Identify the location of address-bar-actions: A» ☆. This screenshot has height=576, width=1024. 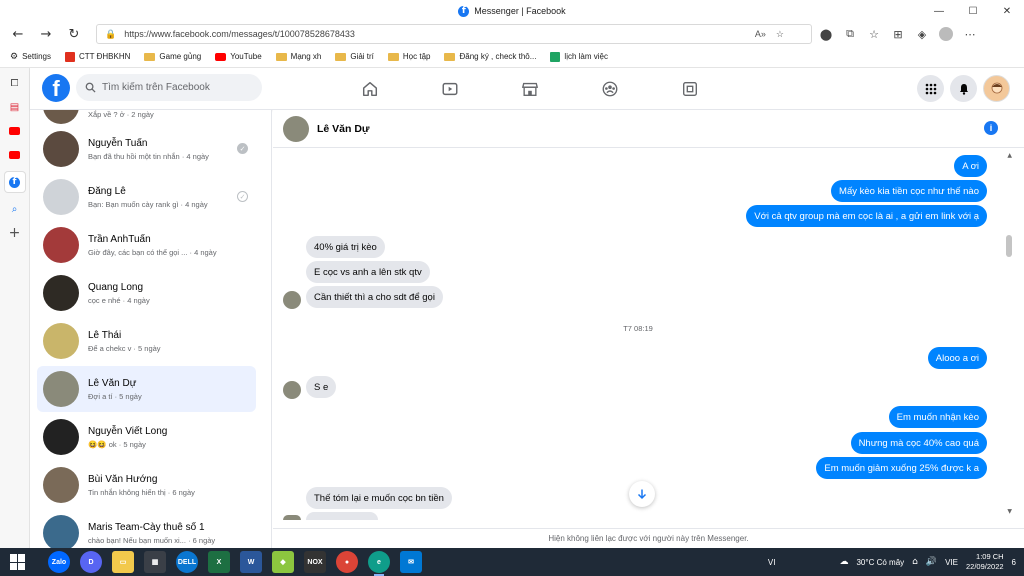
(769, 34).